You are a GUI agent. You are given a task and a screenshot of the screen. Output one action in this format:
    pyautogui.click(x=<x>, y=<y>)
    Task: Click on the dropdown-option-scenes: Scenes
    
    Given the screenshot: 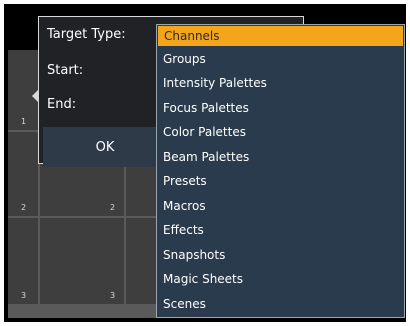 What is the action you would take?
    pyautogui.click(x=184, y=304)
    